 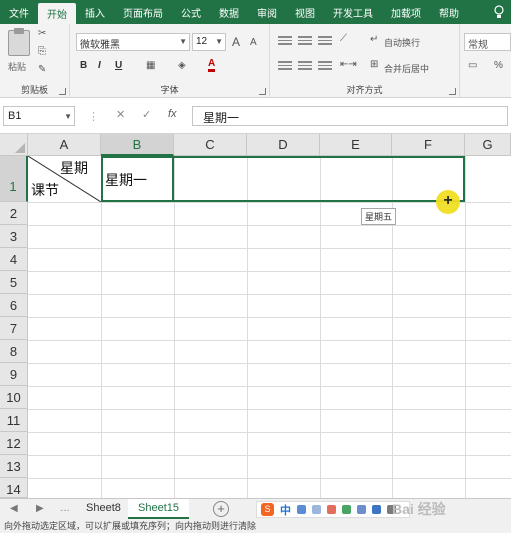 I want to click on column-header-g: G, so click(x=488, y=145).